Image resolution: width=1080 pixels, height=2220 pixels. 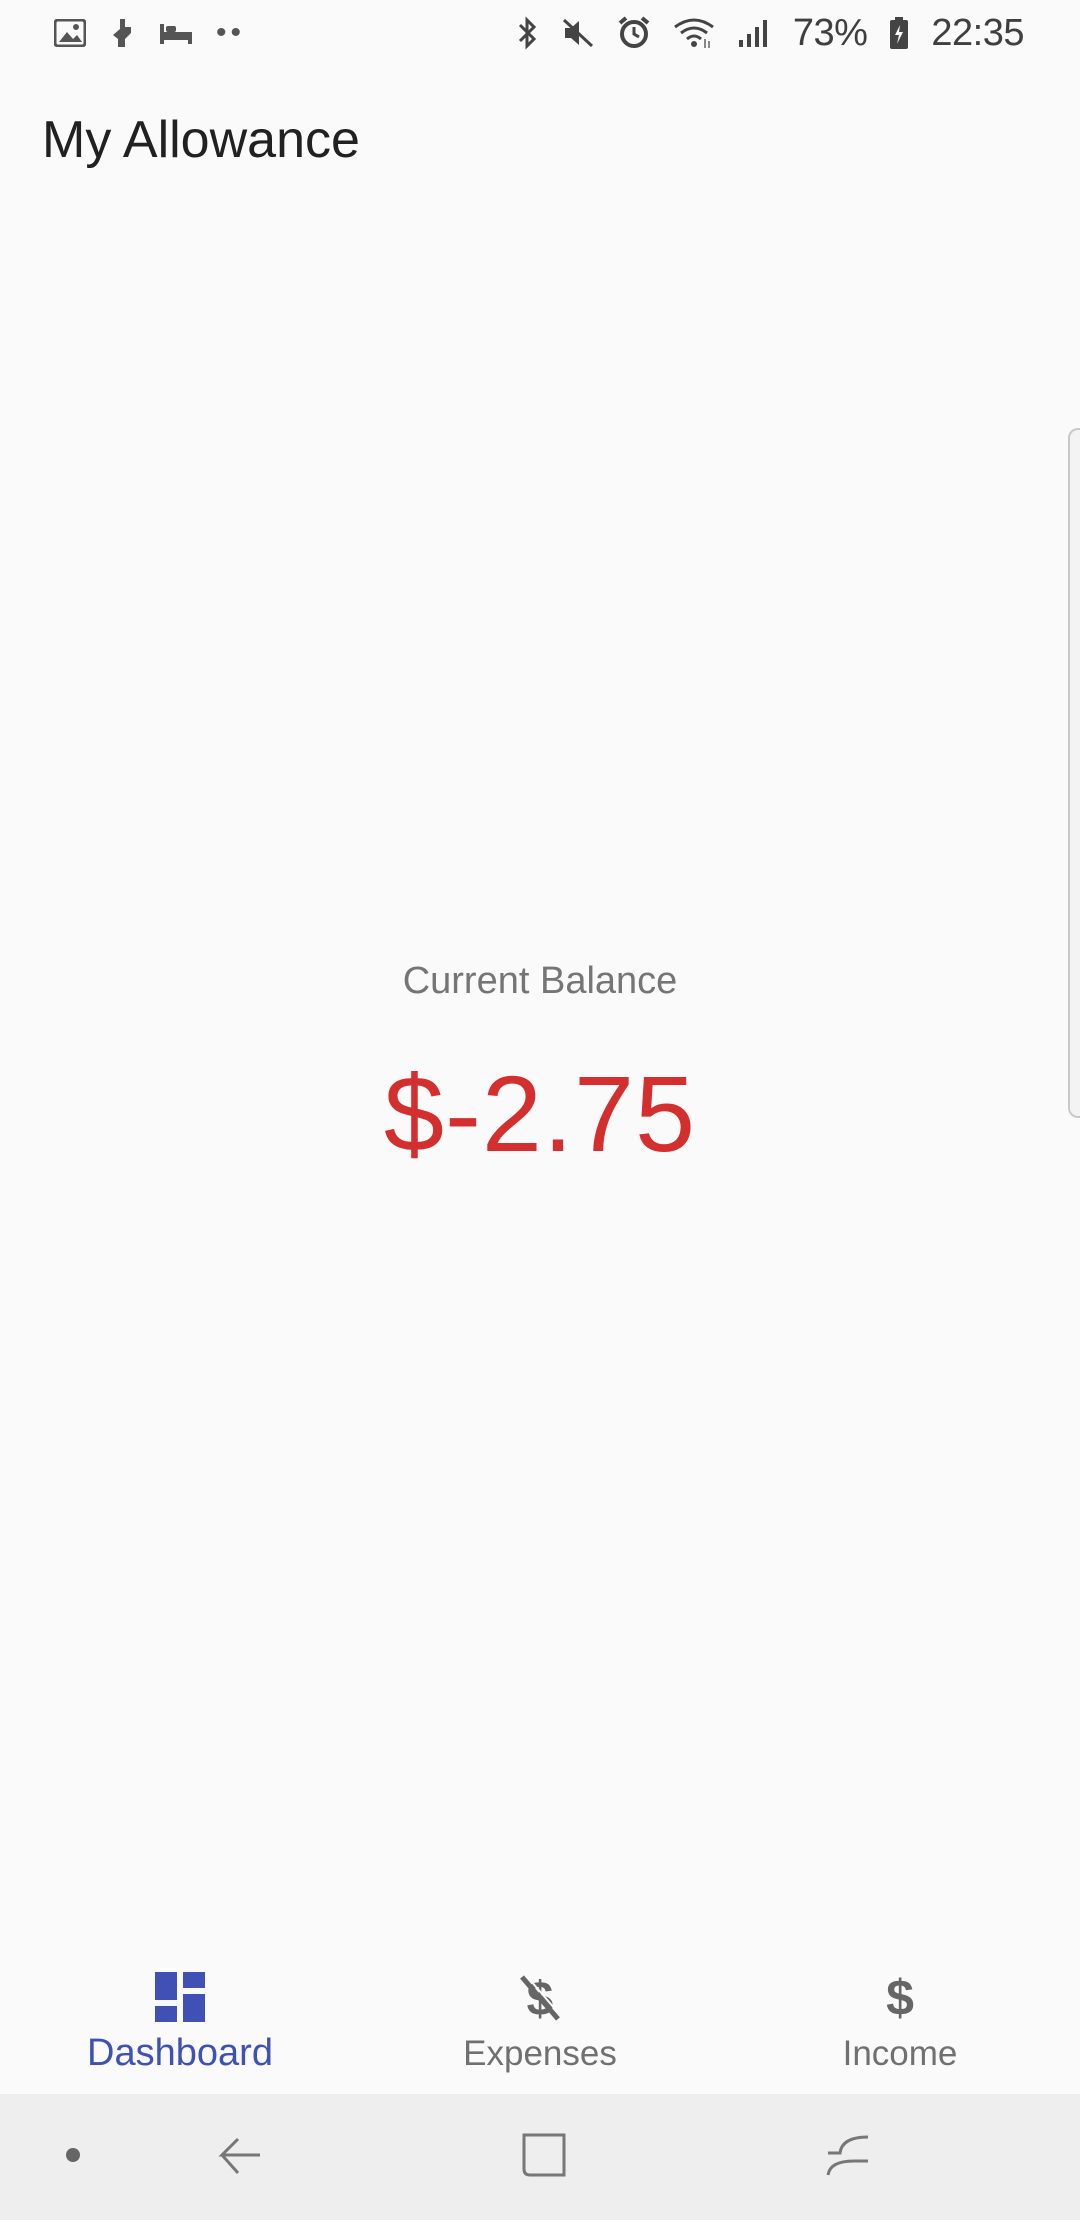 I want to click on bottom-navigation: Dashboard $ Expenses $ Income, so click(x=540, y=2022).